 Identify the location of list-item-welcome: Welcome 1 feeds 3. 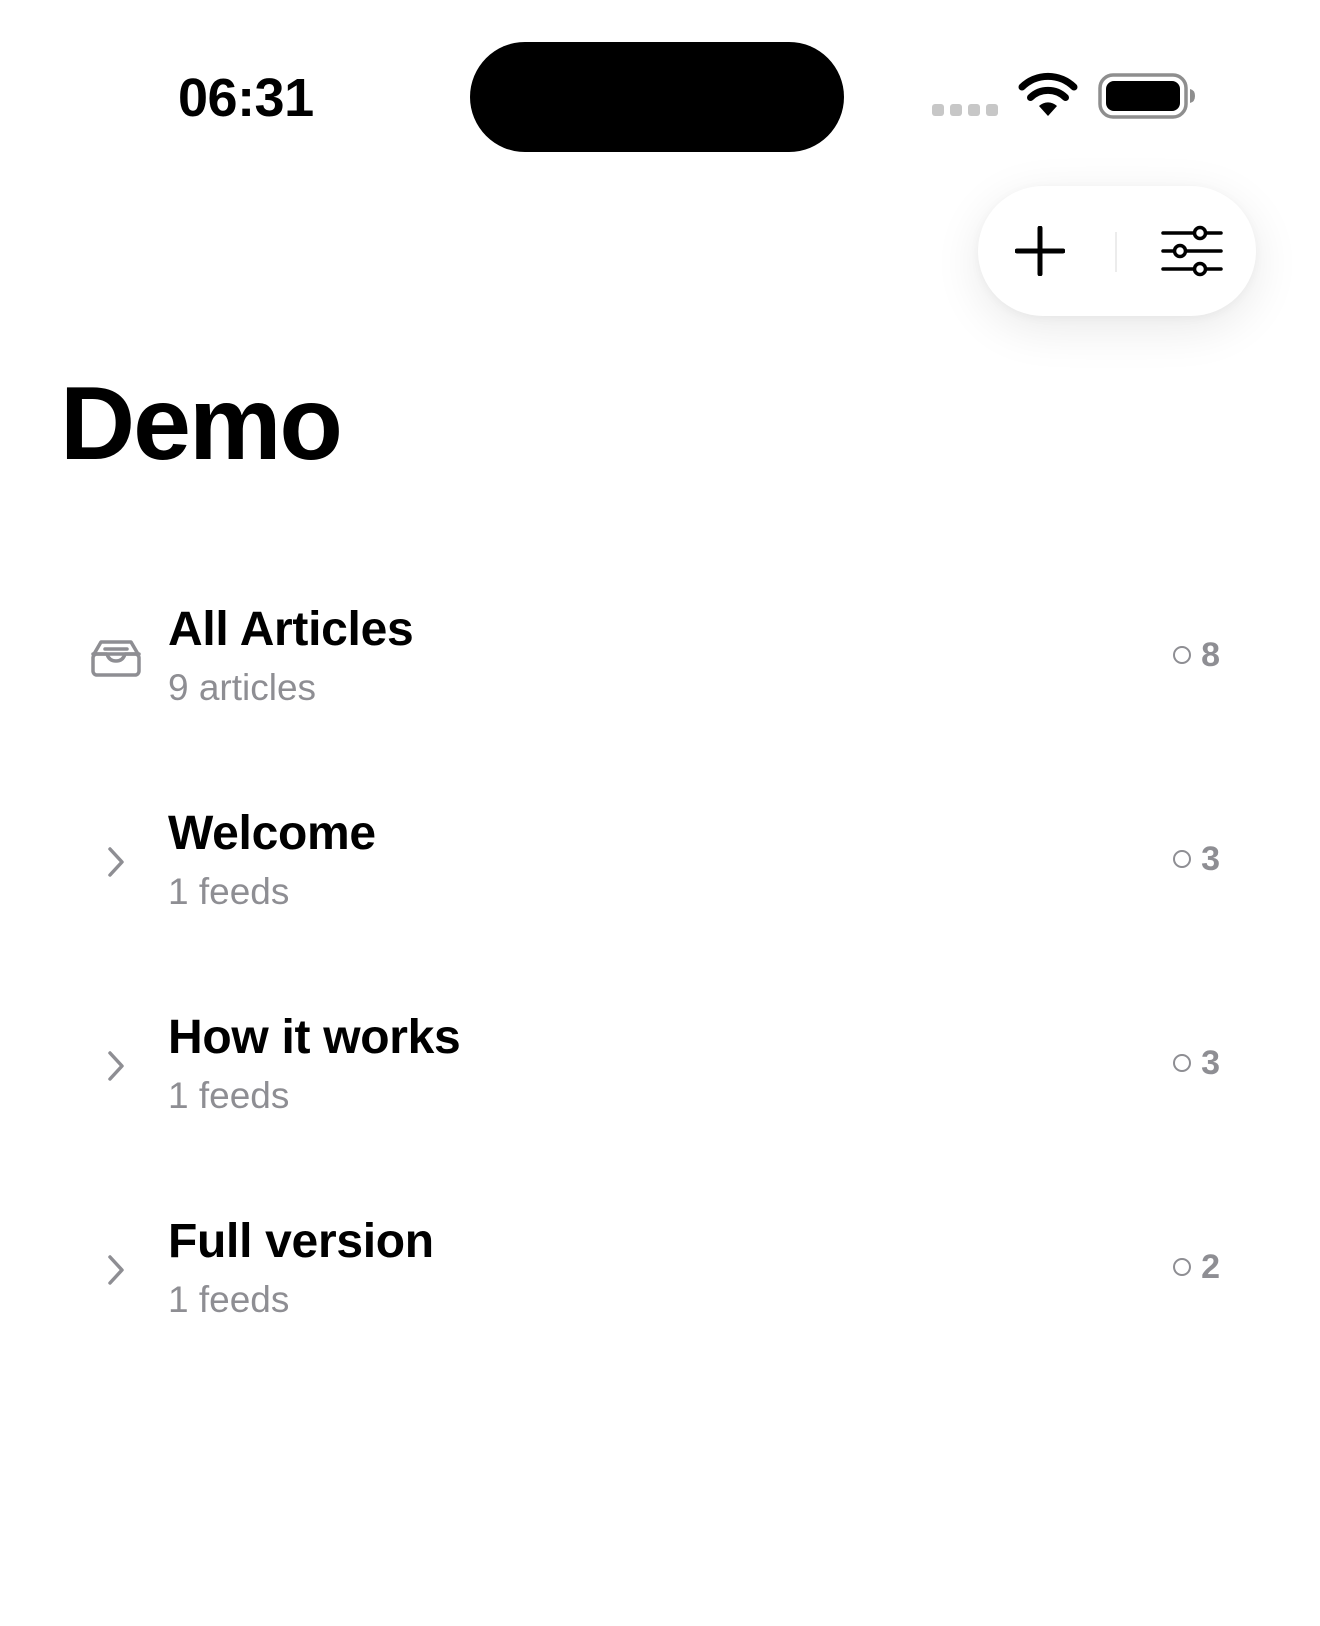
(660, 906).